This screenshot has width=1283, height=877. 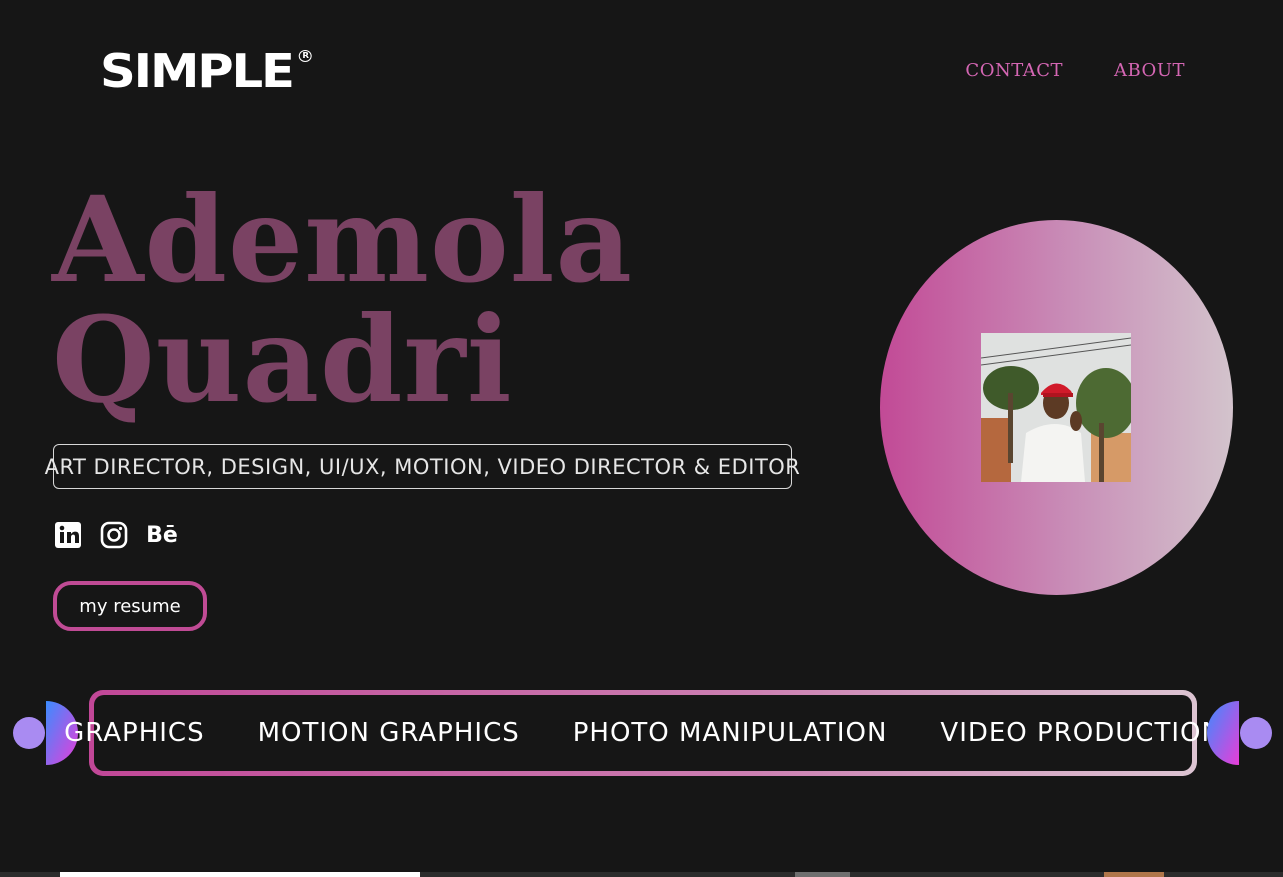 What do you see at coordinates (134, 733) in the screenshot?
I see `service-graphics: GRAPHICS` at bounding box center [134, 733].